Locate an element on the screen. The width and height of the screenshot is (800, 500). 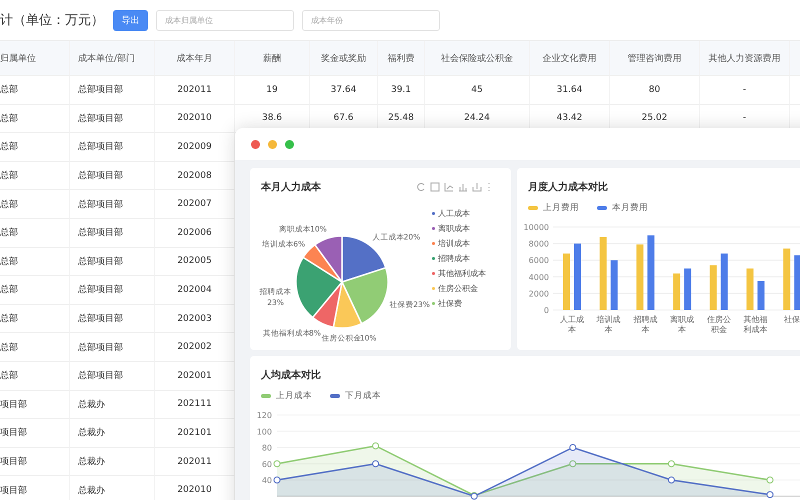
column-header: 其他人力资源费用 is located at coordinates (745, 58).